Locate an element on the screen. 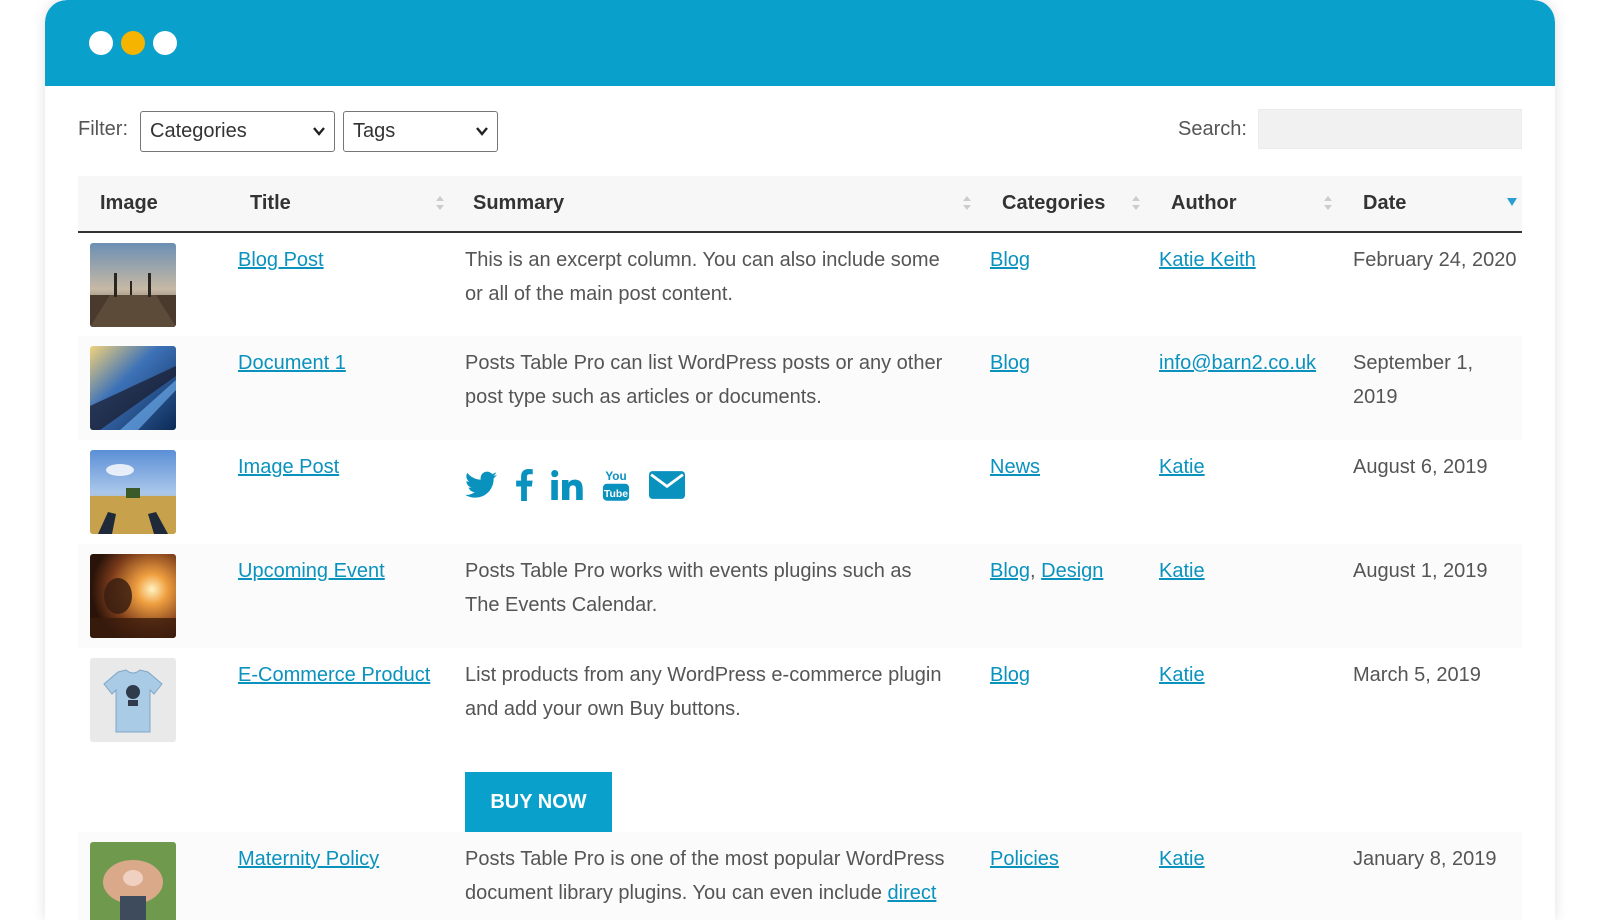 The image size is (1600, 920). svg-text: You is located at coordinates (615, 476).